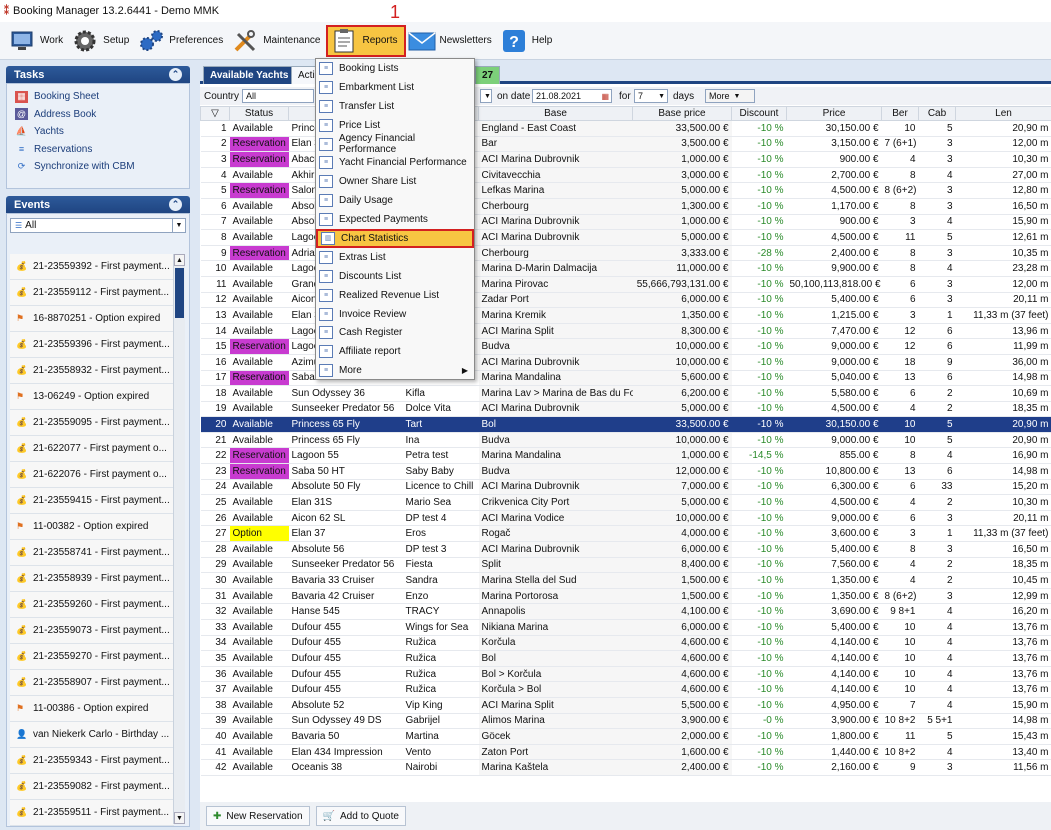  What do you see at coordinates (277, 41) in the screenshot?
I see `maintenance-button: Maintenance` at bounding box center [277, 41].